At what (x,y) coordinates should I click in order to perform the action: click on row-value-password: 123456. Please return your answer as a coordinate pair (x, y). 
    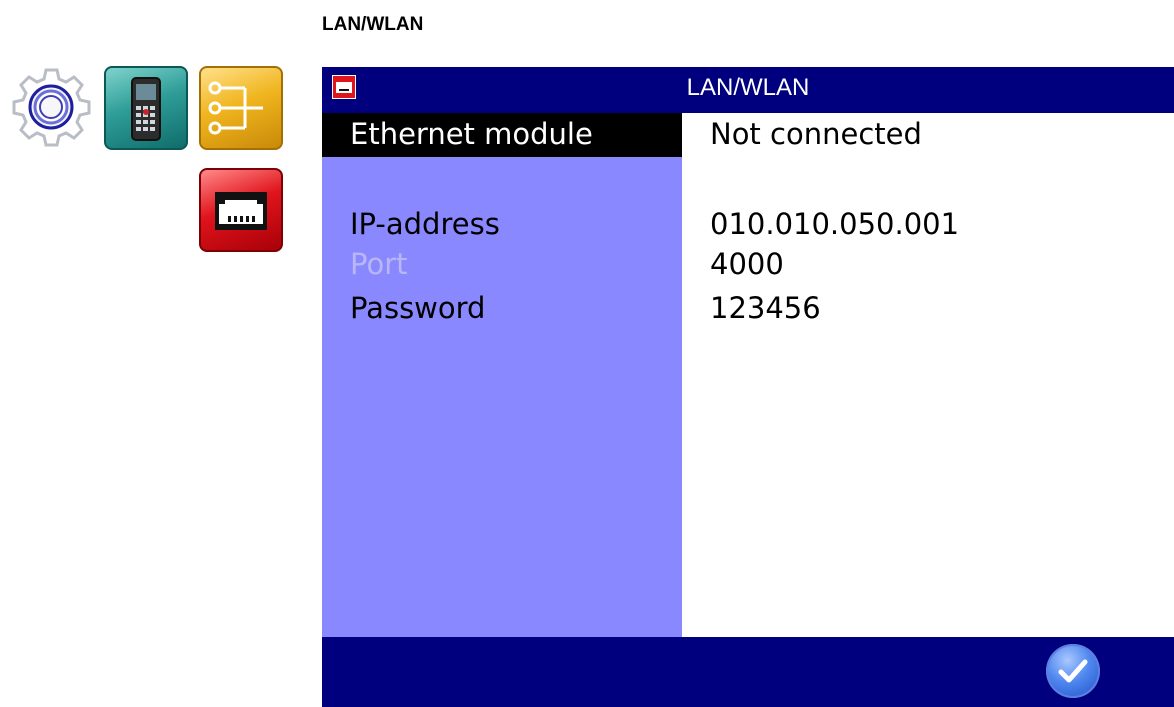
    Looking at the image, I should click on (765, 308).